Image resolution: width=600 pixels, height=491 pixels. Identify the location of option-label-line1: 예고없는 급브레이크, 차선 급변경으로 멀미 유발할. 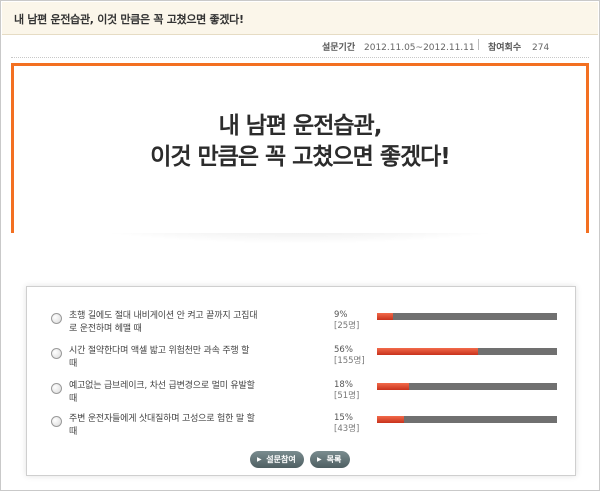
(162, 386).